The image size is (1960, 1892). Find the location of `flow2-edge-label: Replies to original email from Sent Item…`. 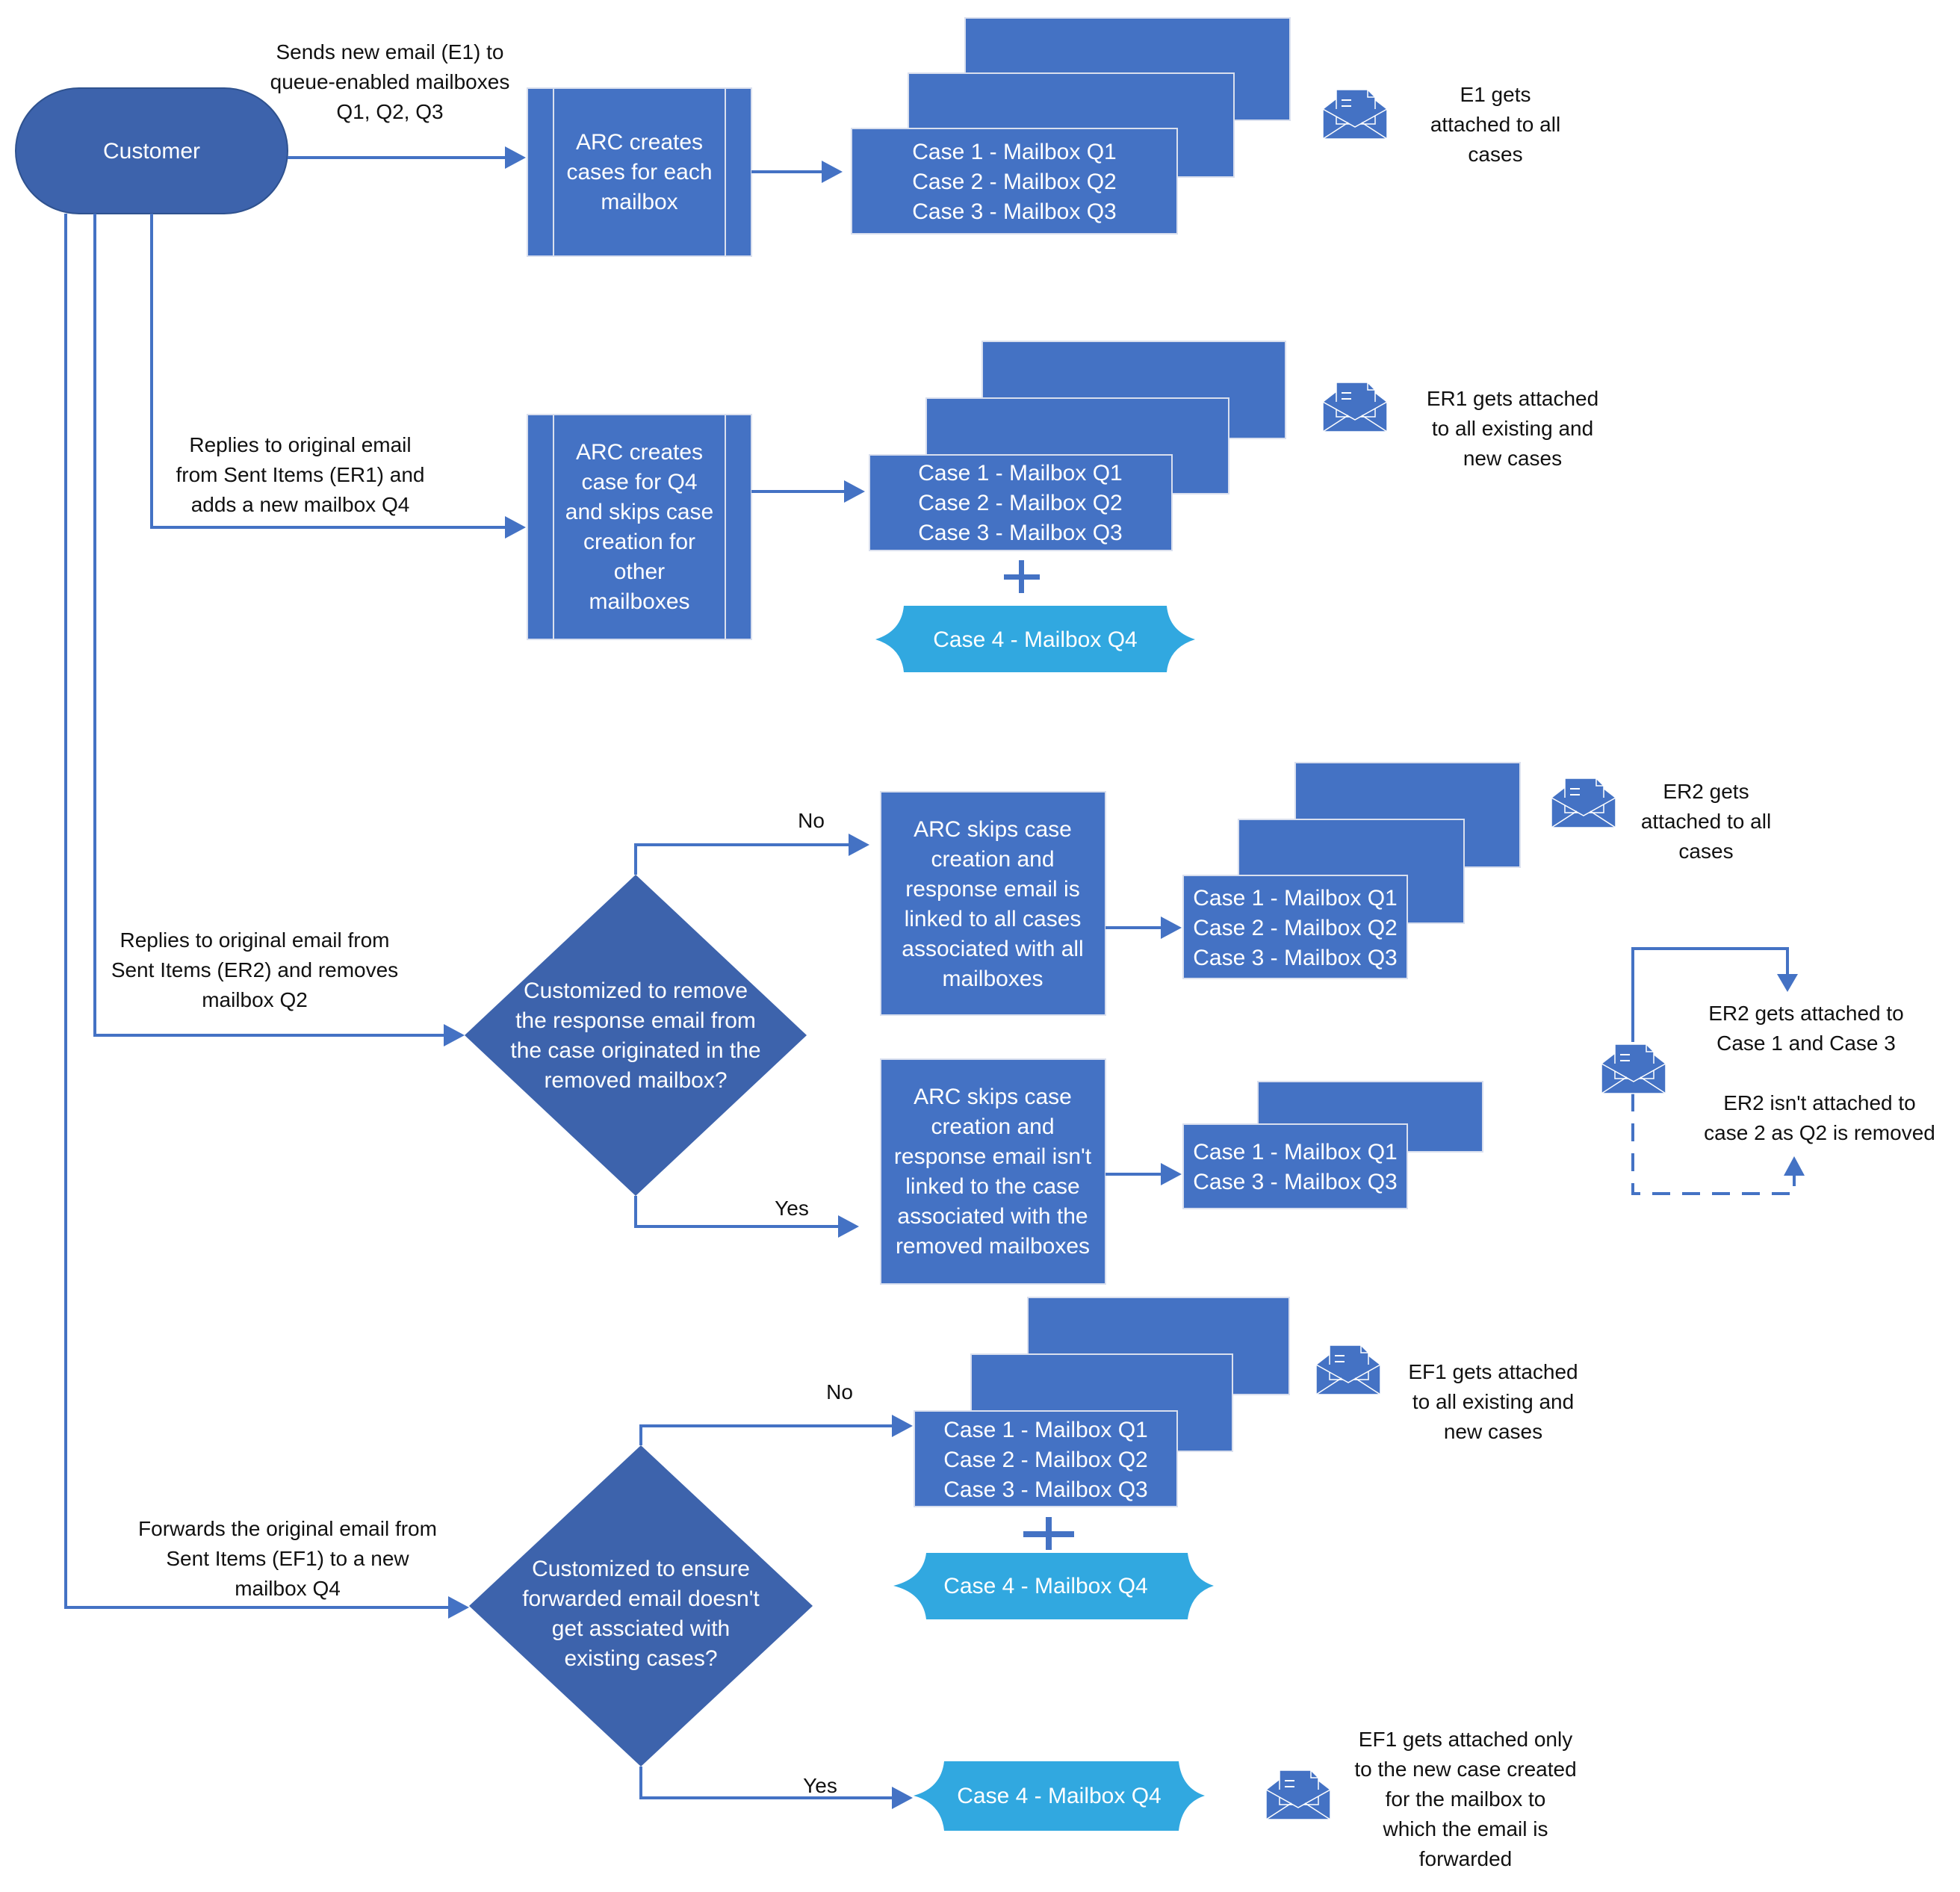

flow2-edge-label: Replies to original email from Sent Item… is located at coordinates (300, 474).